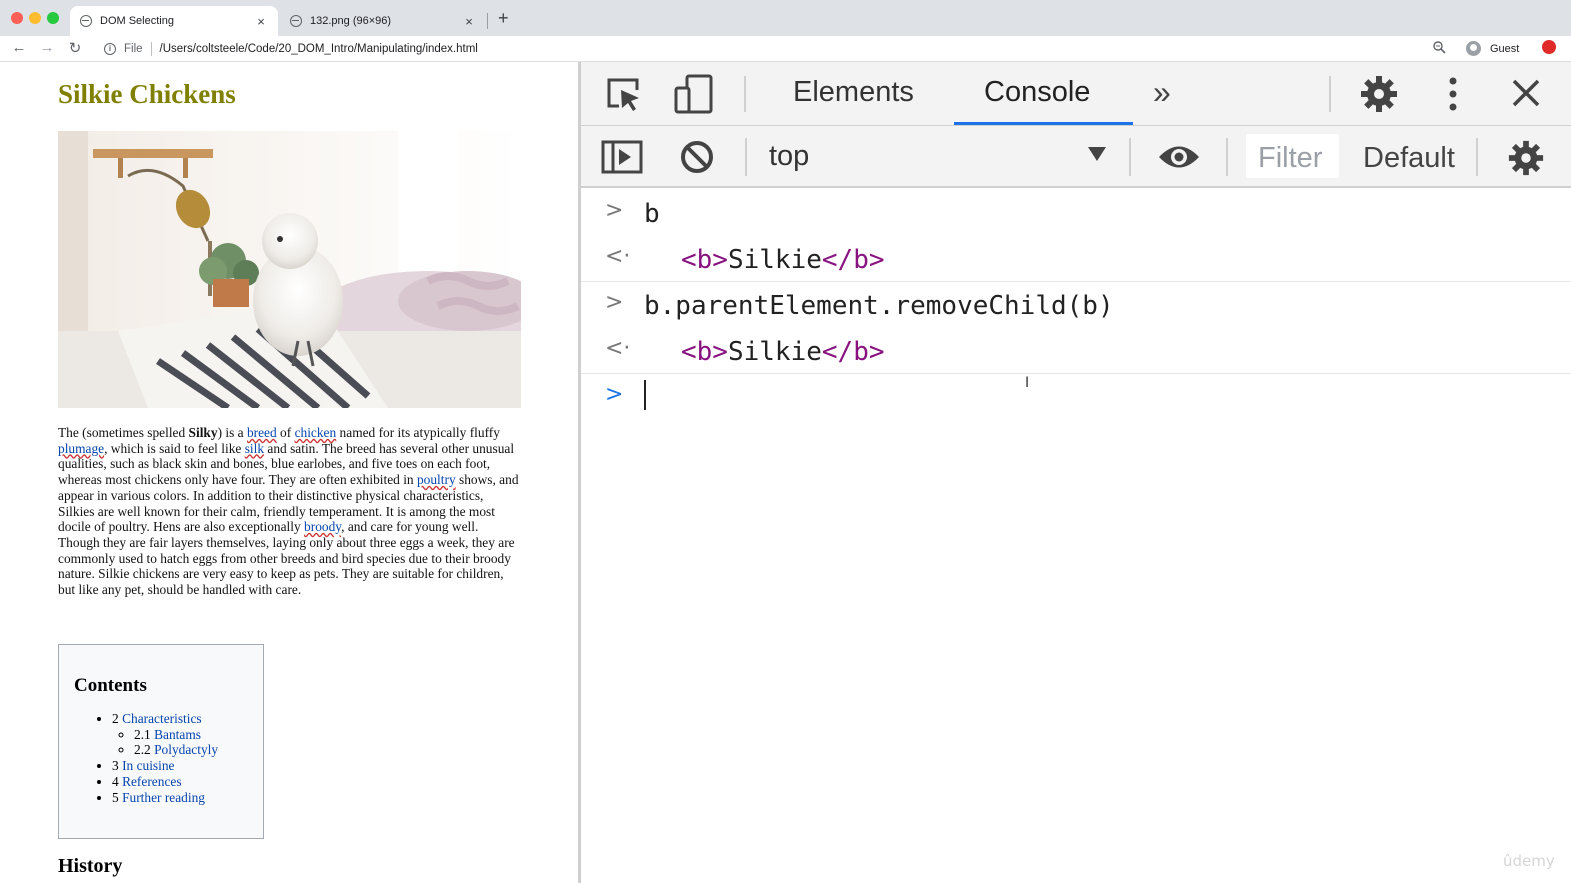  What do you see at coordinates (137, 21) in the screenshot?
I see `tab-title: DOM Selecting` at bounding box center [137, 21].